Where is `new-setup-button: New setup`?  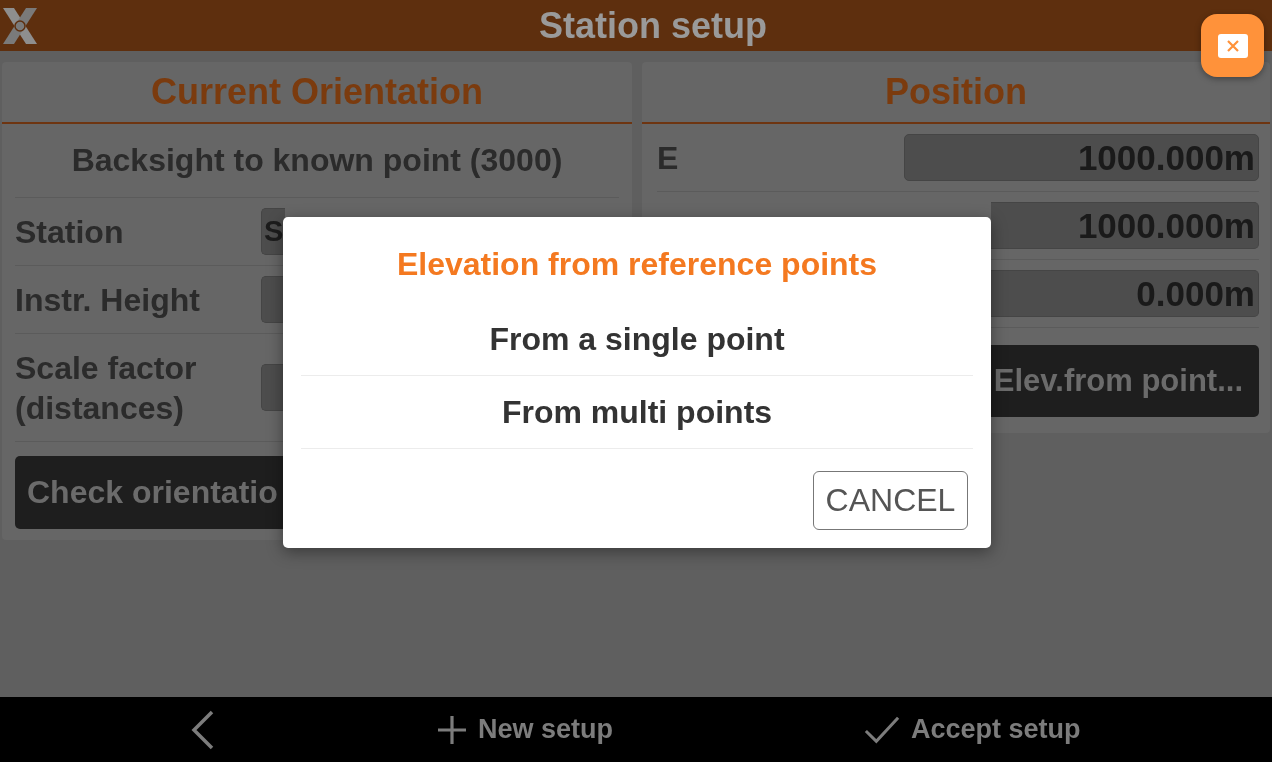 new-setup-button: New setup is located at coordinates (525, 729).